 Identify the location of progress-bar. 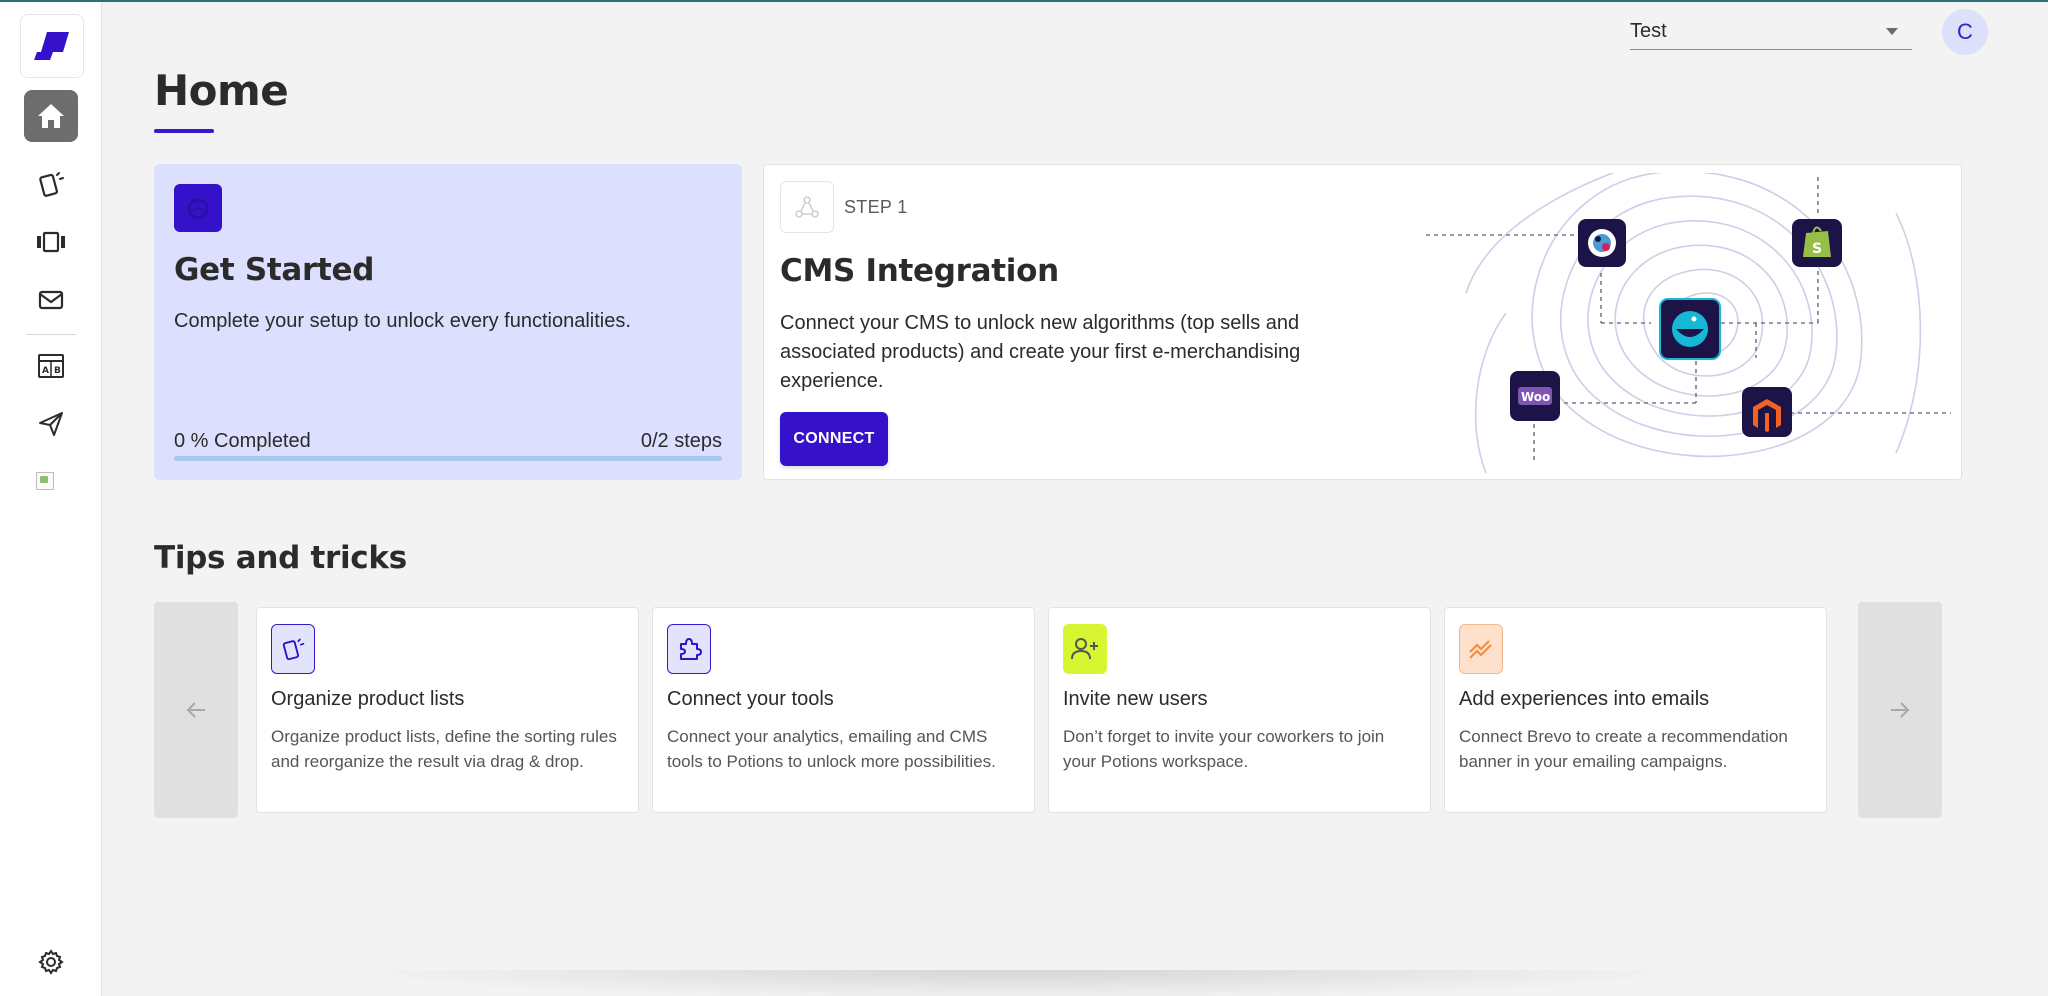
(448, 458).